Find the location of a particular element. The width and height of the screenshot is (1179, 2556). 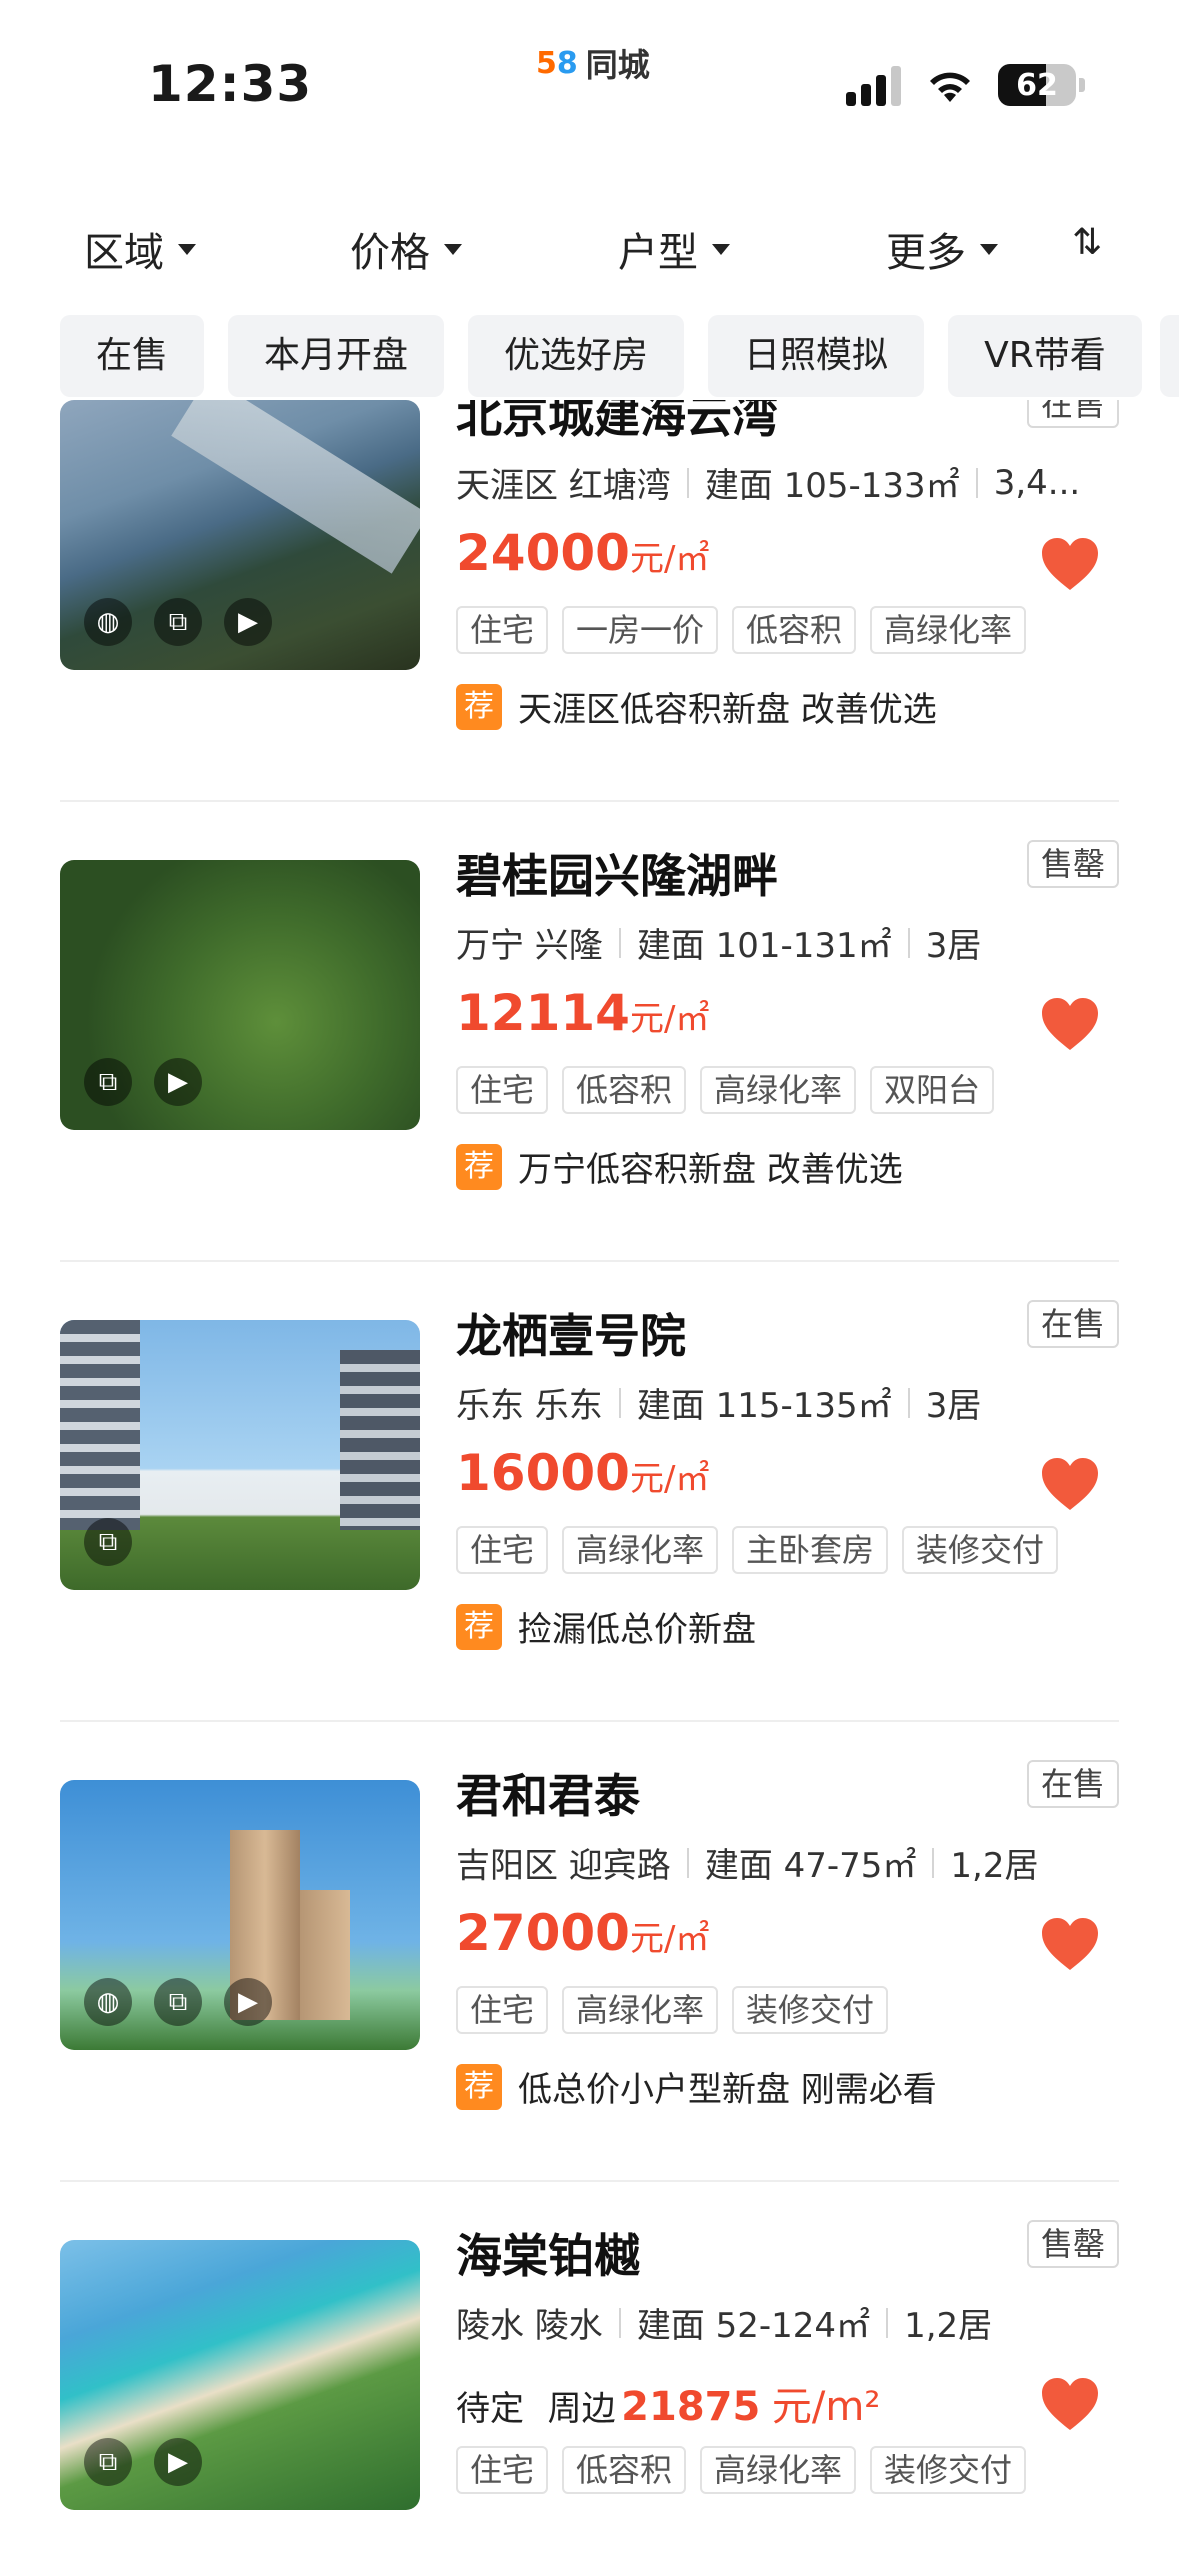

chip-vr-tour: VR带看 is located at coordinates (1045, 356).